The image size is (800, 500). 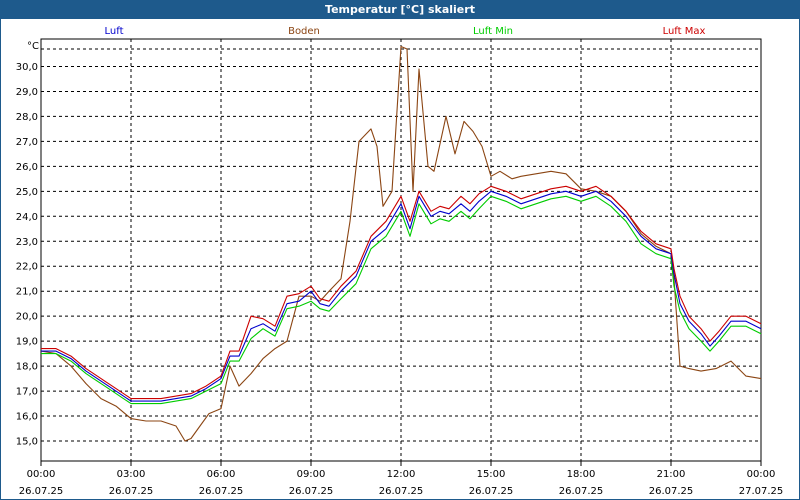 What do you see at coordinates (401, 474) in the screenshot?
I see `x-tick-time: 12:00` at bounding box center [401, 474].